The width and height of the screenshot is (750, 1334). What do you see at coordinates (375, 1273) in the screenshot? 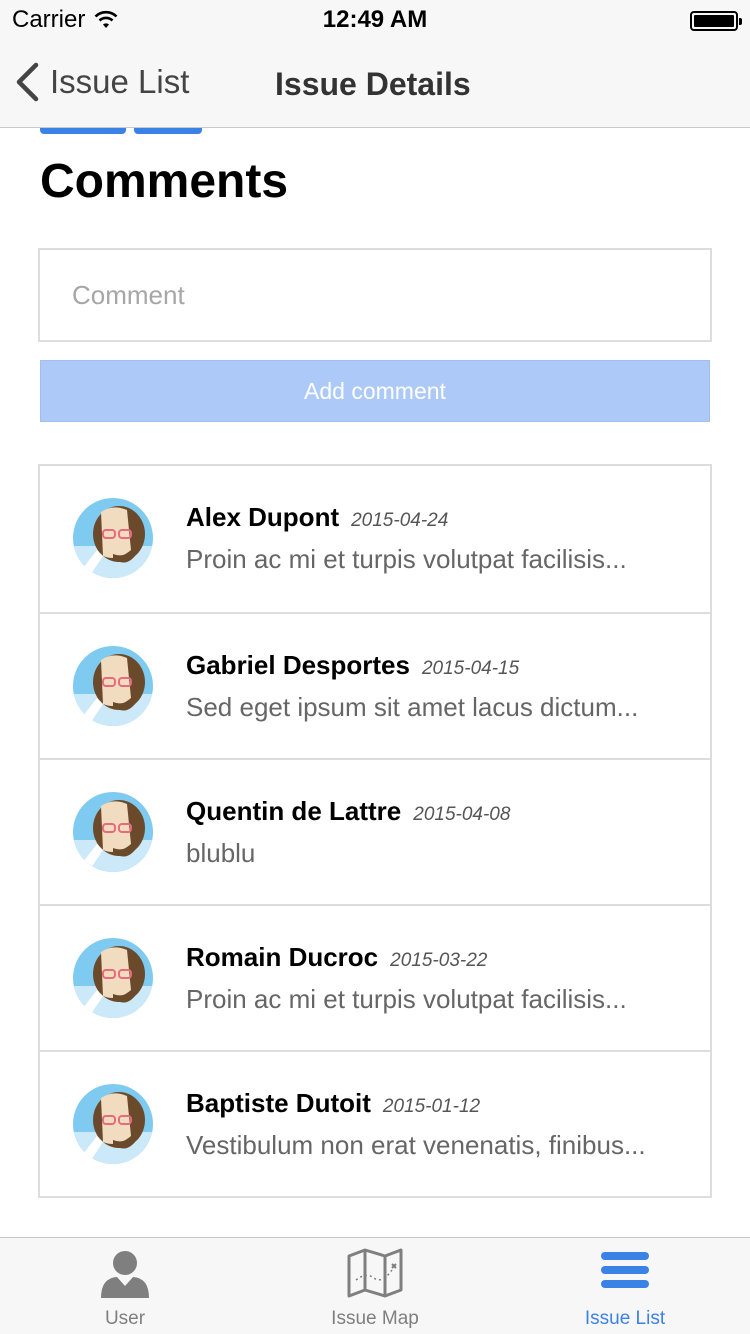
I see `map-icon` at bounding box center [375, 1273].